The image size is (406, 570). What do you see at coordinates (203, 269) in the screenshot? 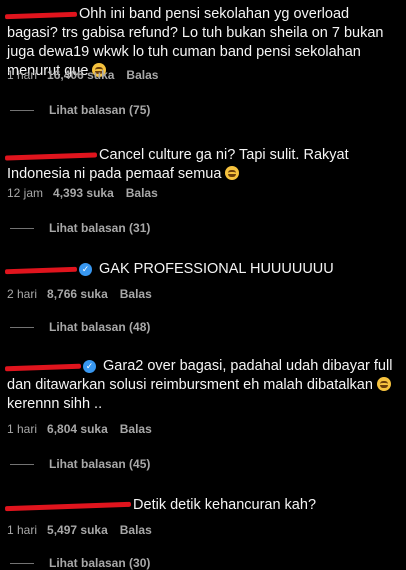
I see `comment-text: ✓ GAK PROFESSIONAL HUUUUUUU` at bounding box center [203, 269].